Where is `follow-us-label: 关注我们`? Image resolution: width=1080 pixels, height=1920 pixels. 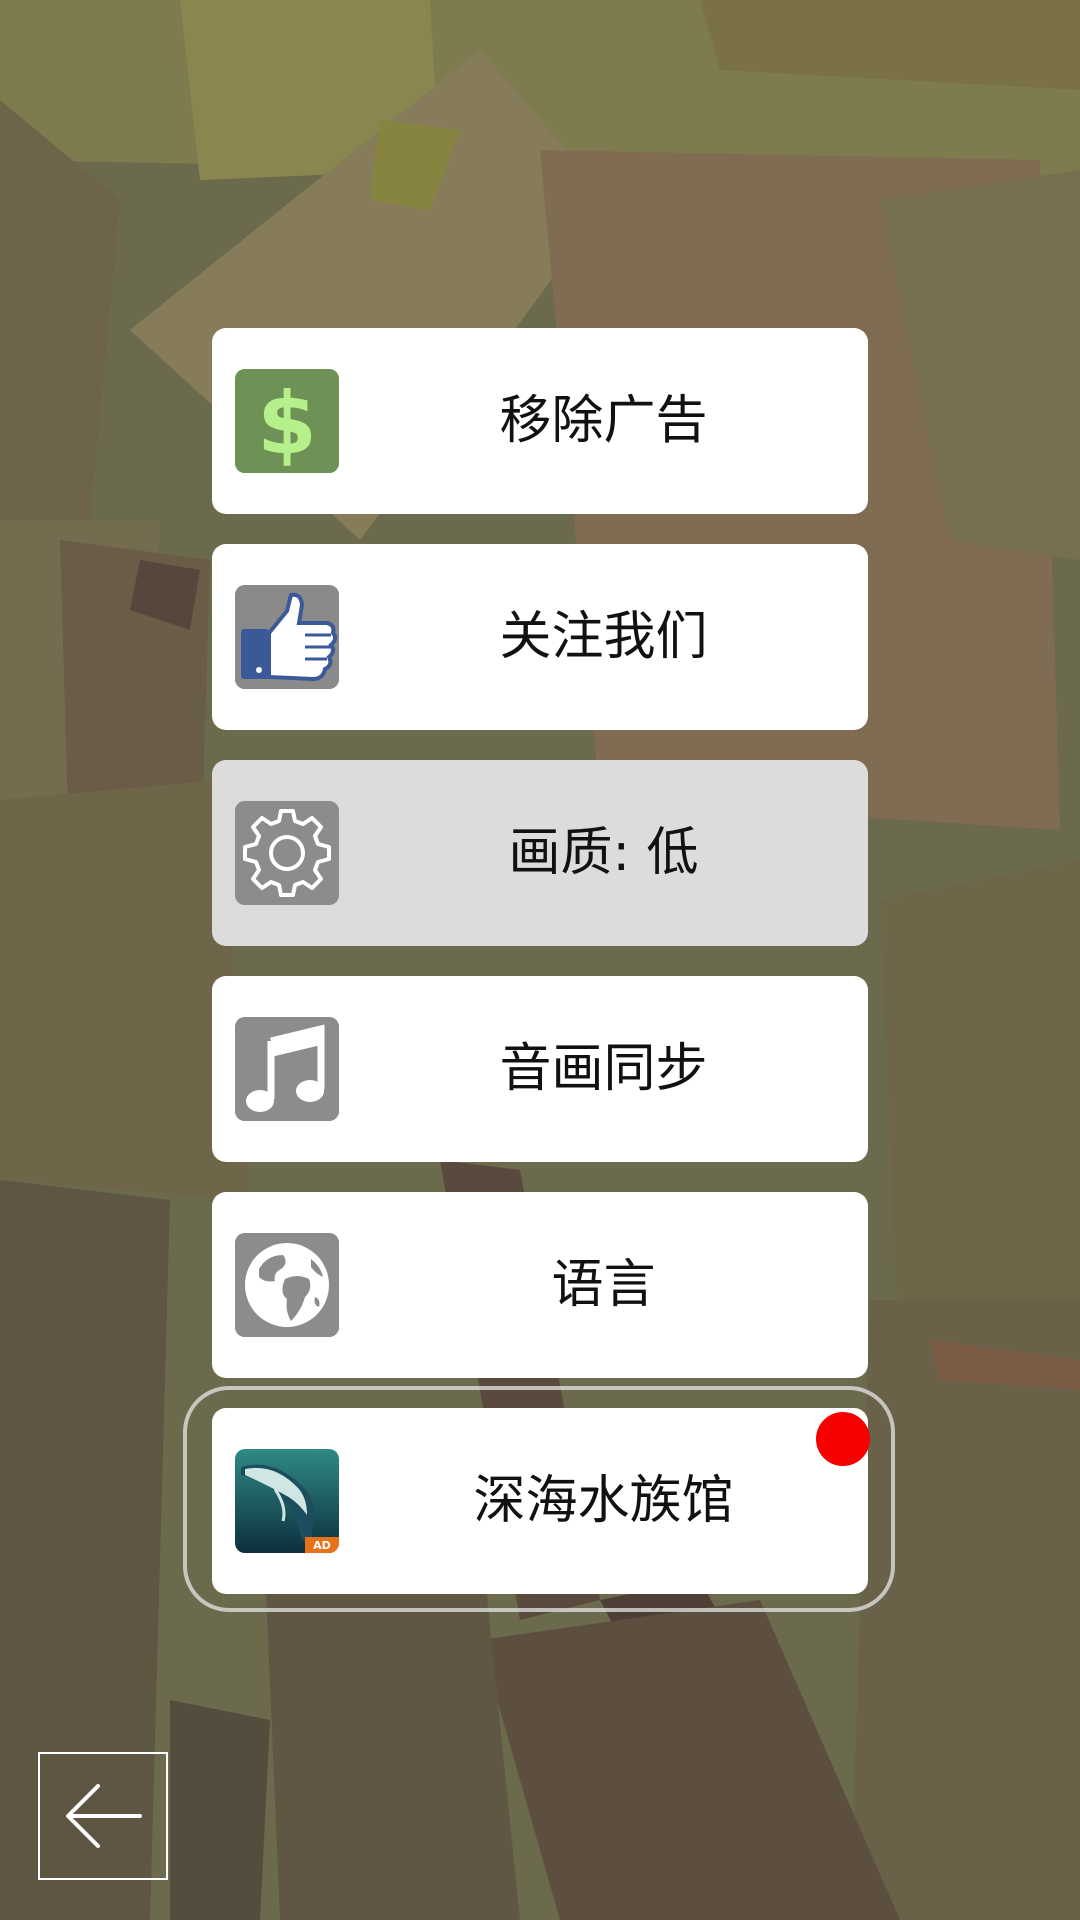 follow-us-label: 关注我们 is located at coordinates (603, 637).